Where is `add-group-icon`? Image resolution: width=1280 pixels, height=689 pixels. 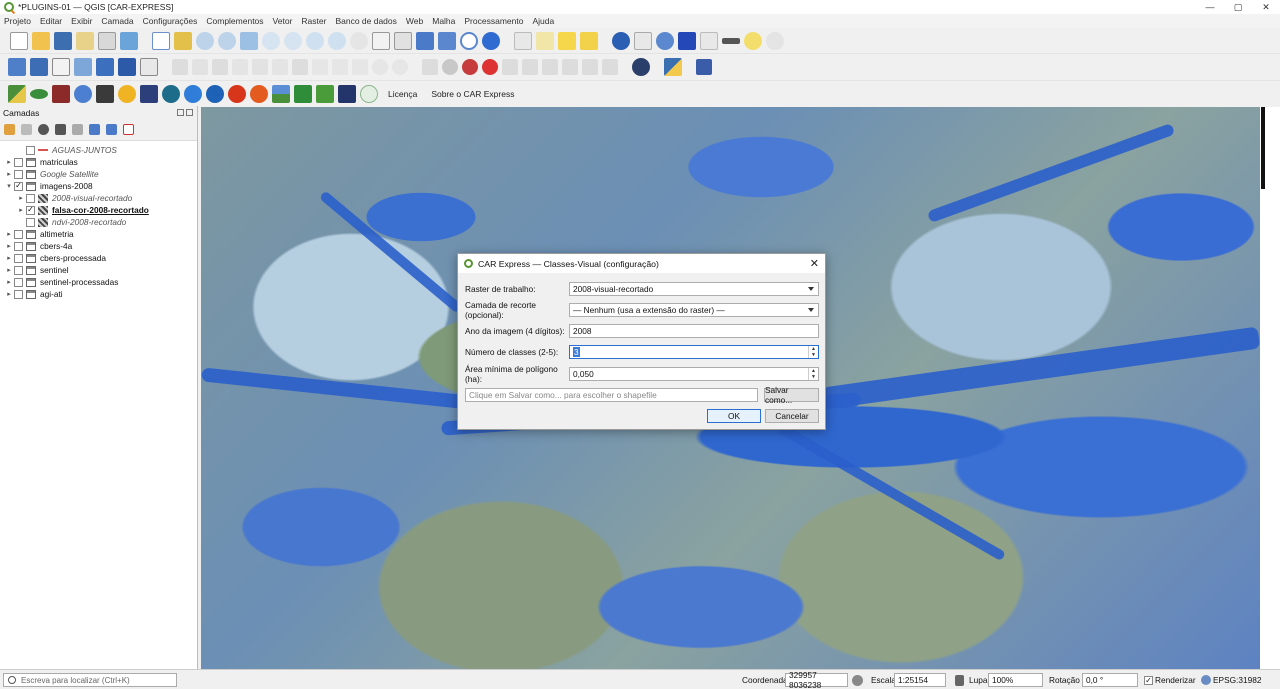 add-group-icon is located at coordinates (26, 129).